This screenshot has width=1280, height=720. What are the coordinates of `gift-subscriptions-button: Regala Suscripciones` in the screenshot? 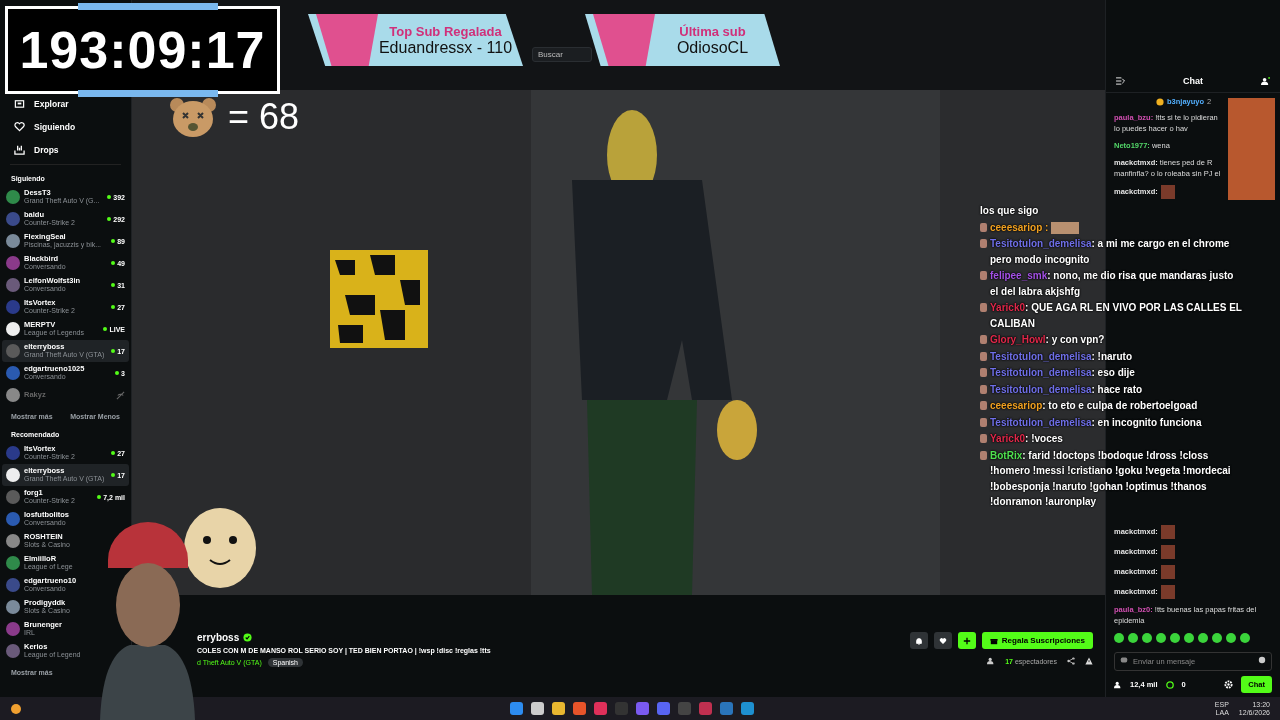 It's located at (1037, 640).